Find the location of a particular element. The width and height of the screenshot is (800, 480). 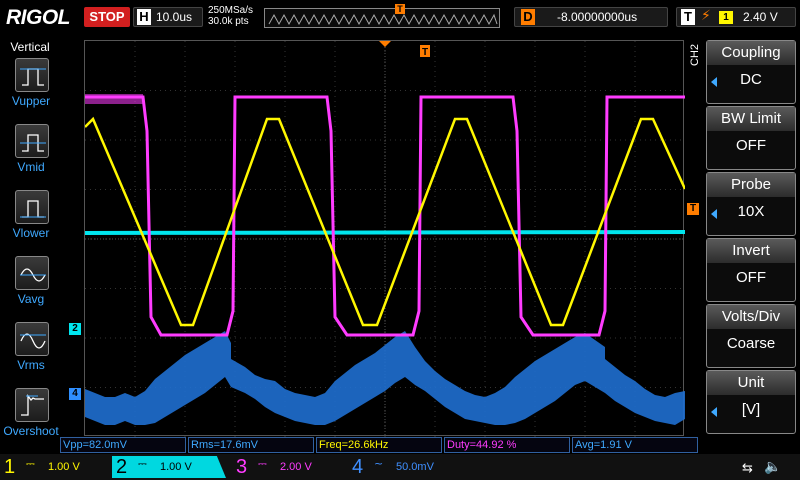

memory-waveform-overview is located at coordinates (382, 18).